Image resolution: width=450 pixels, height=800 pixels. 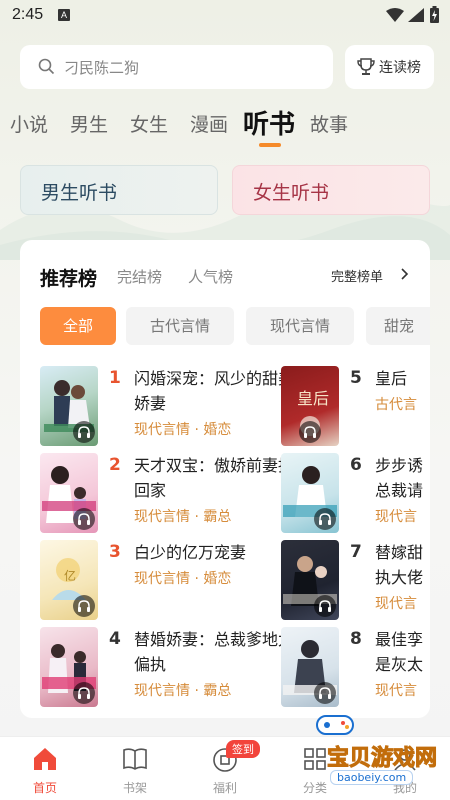 What do you see at coordinates (270, 145) in the screenshot?
I see `active-tab-indicator` at bounding box center [270, 145].